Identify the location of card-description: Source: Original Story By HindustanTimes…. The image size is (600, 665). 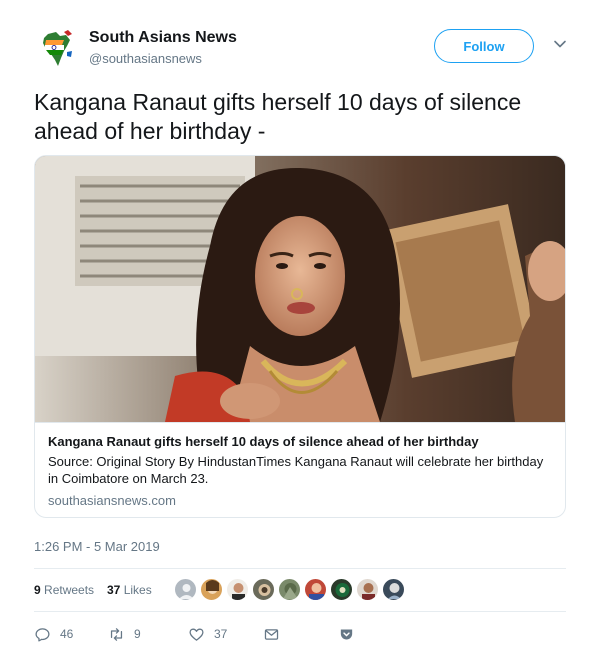
(296, 470).